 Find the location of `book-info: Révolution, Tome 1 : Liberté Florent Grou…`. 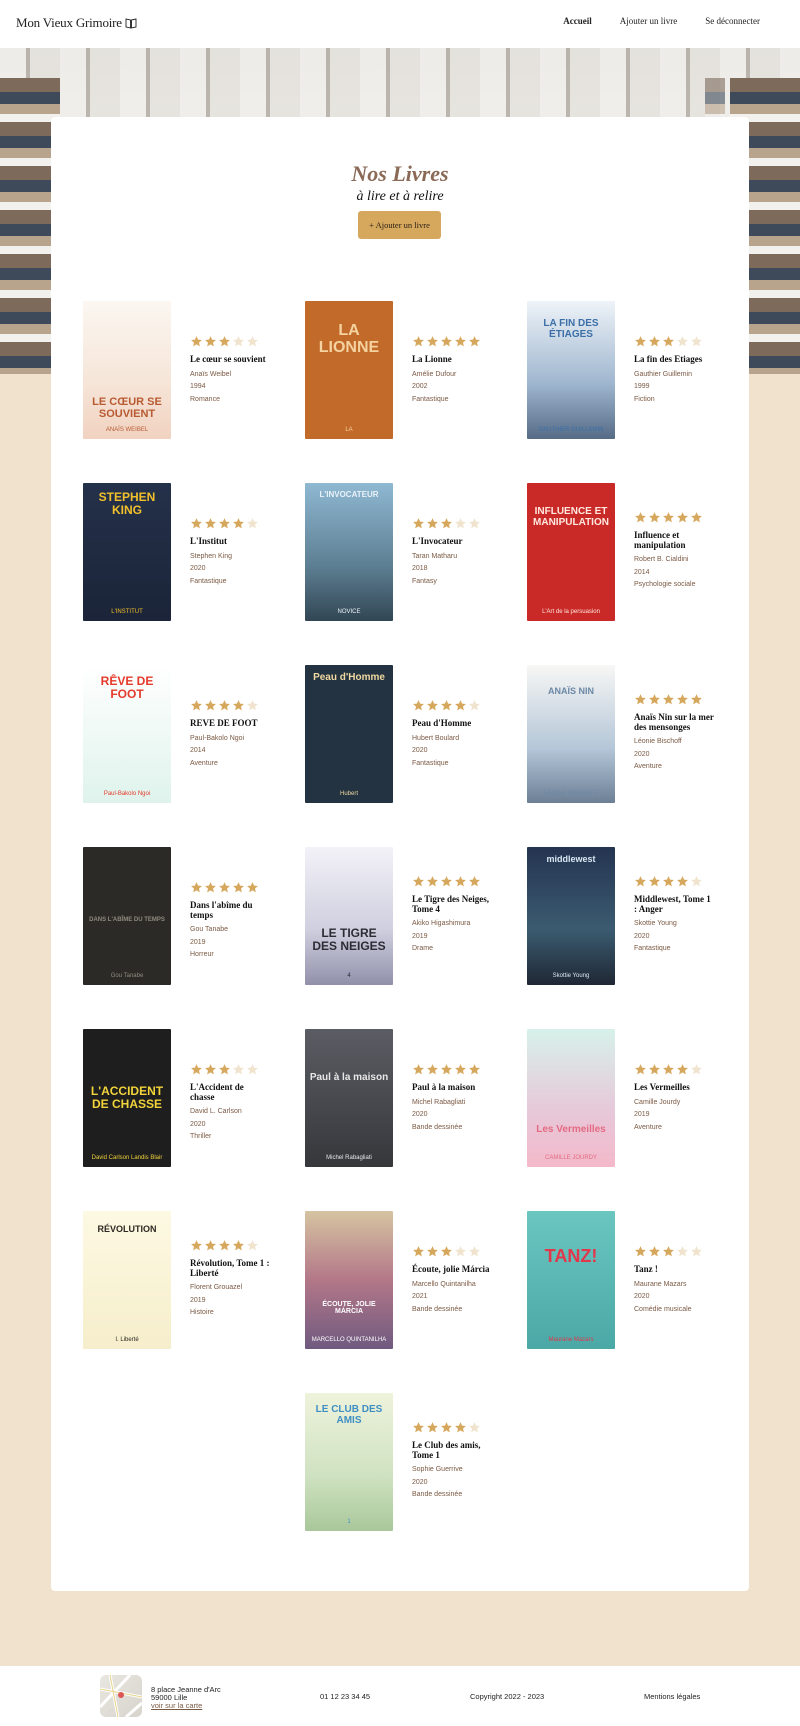

book-info: Révolution, Tome 1 : Liberté Florent Grou… is located at coordinates (230, 1279).